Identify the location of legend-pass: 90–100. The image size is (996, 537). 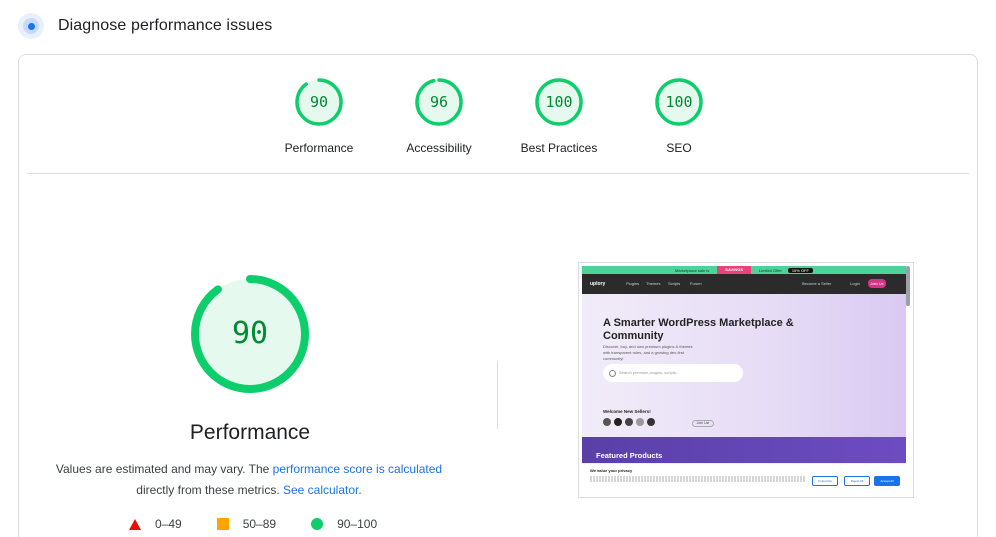
(344, 524).